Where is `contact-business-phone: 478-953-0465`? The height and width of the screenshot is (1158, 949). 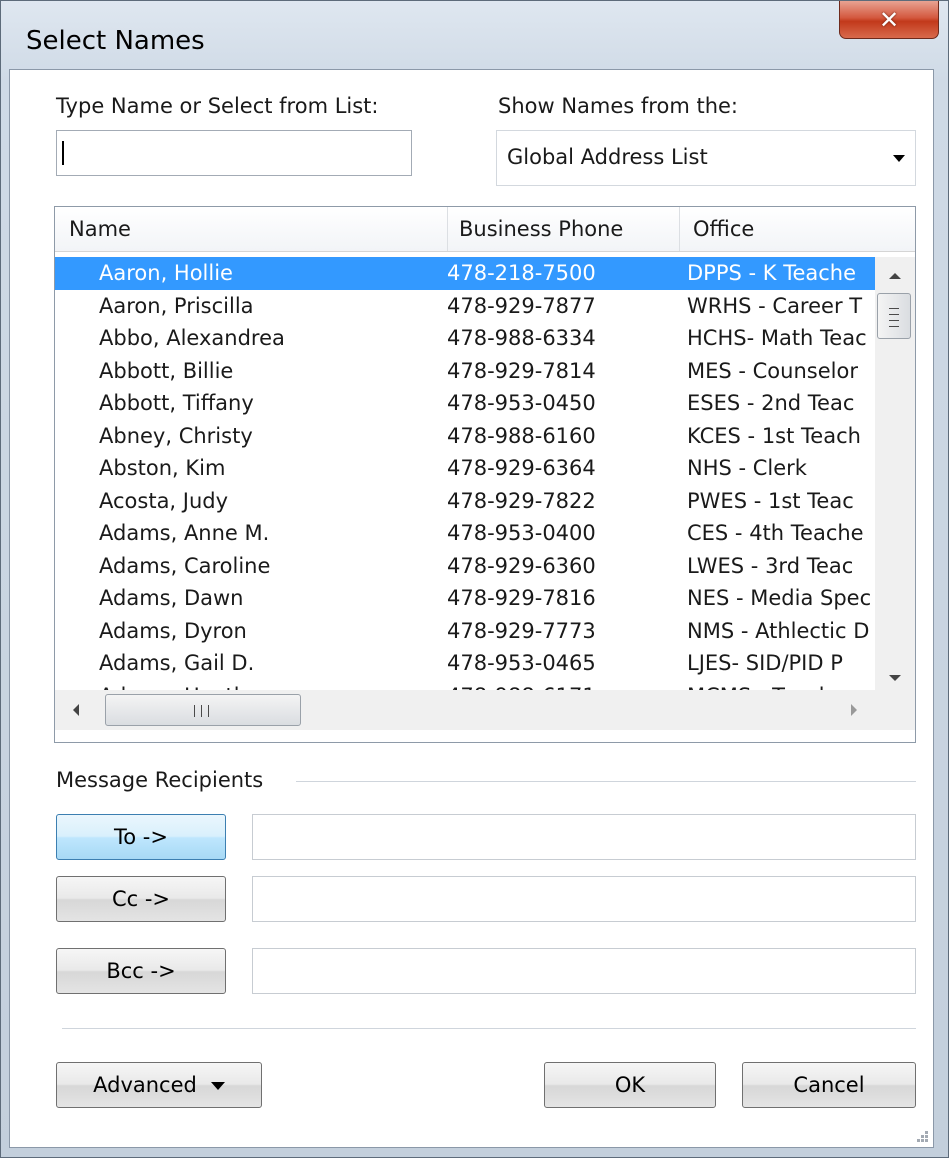 contact-business-phone: 478-953-0465 is located at coordinates (521, 663).